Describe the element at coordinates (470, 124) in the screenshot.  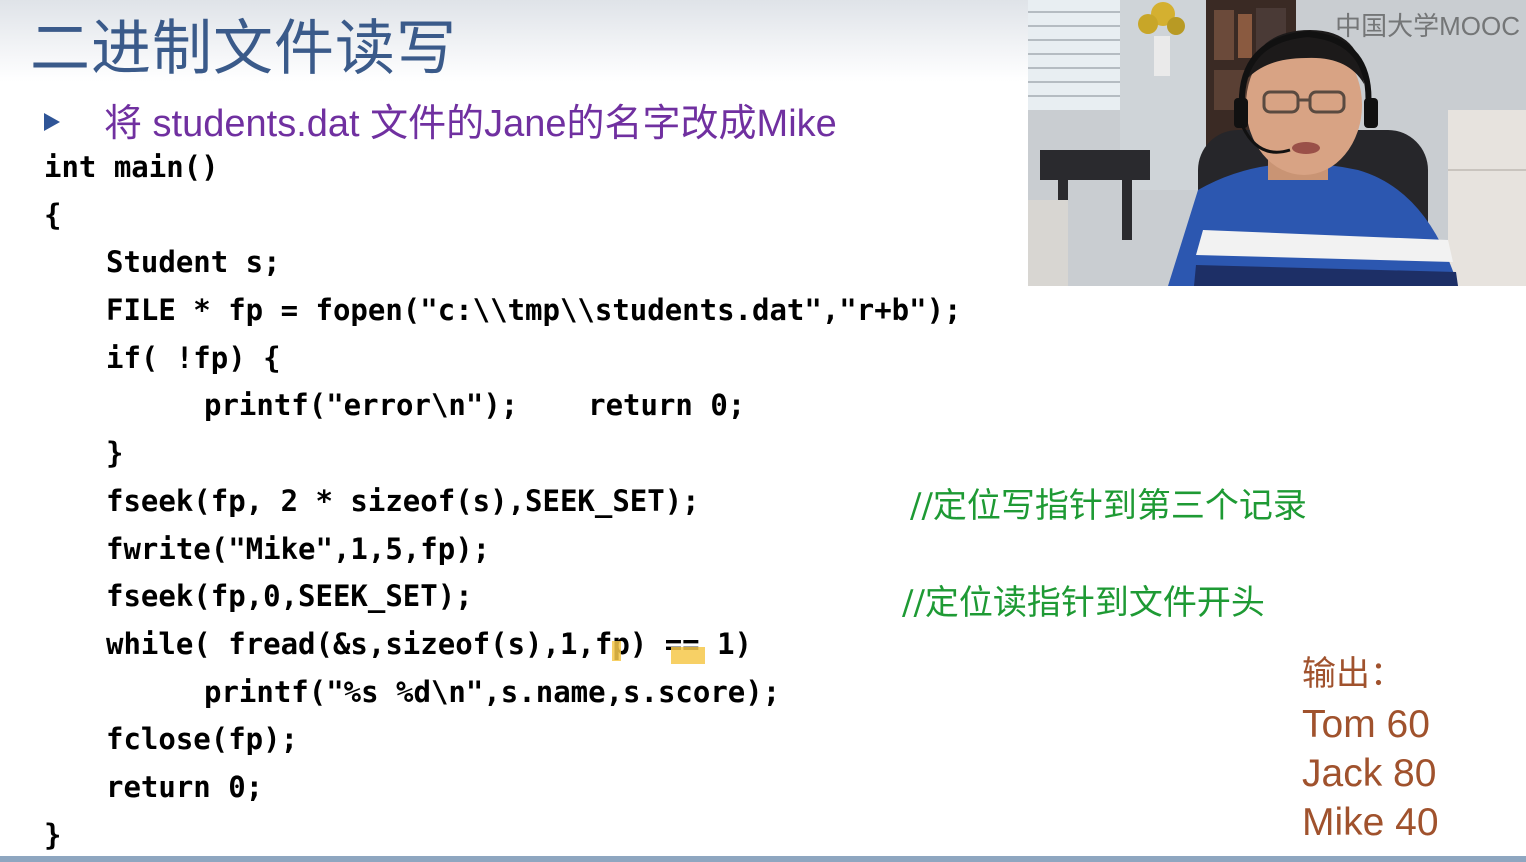
I see `bullet-text: 将 students.dat 文件的Jane的名字改成Mike` at that location.